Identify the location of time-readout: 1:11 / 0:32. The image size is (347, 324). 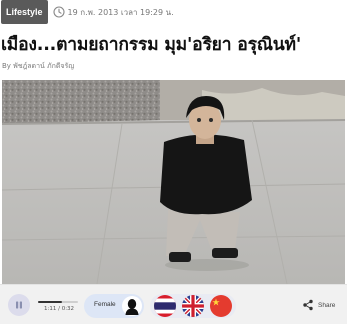
(59, 309).